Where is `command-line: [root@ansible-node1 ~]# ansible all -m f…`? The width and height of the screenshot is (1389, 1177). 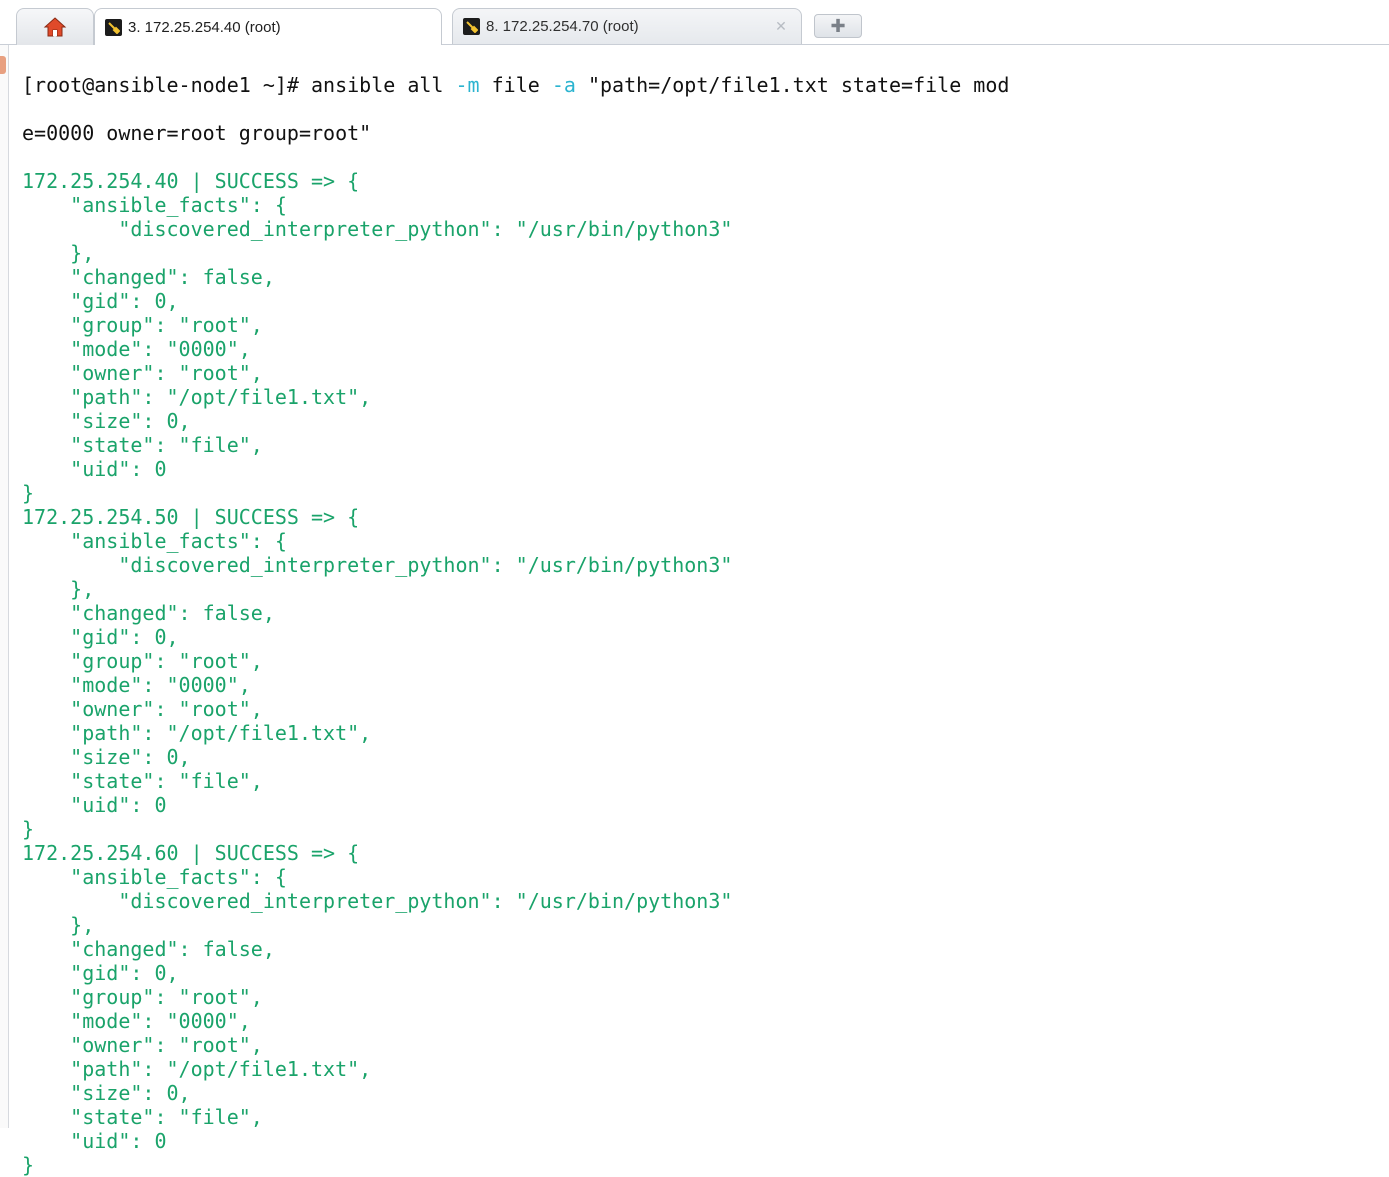
command-line: [root@ansible-node1 ~]# ansible all -m f… is located at coordinates (705, 85).